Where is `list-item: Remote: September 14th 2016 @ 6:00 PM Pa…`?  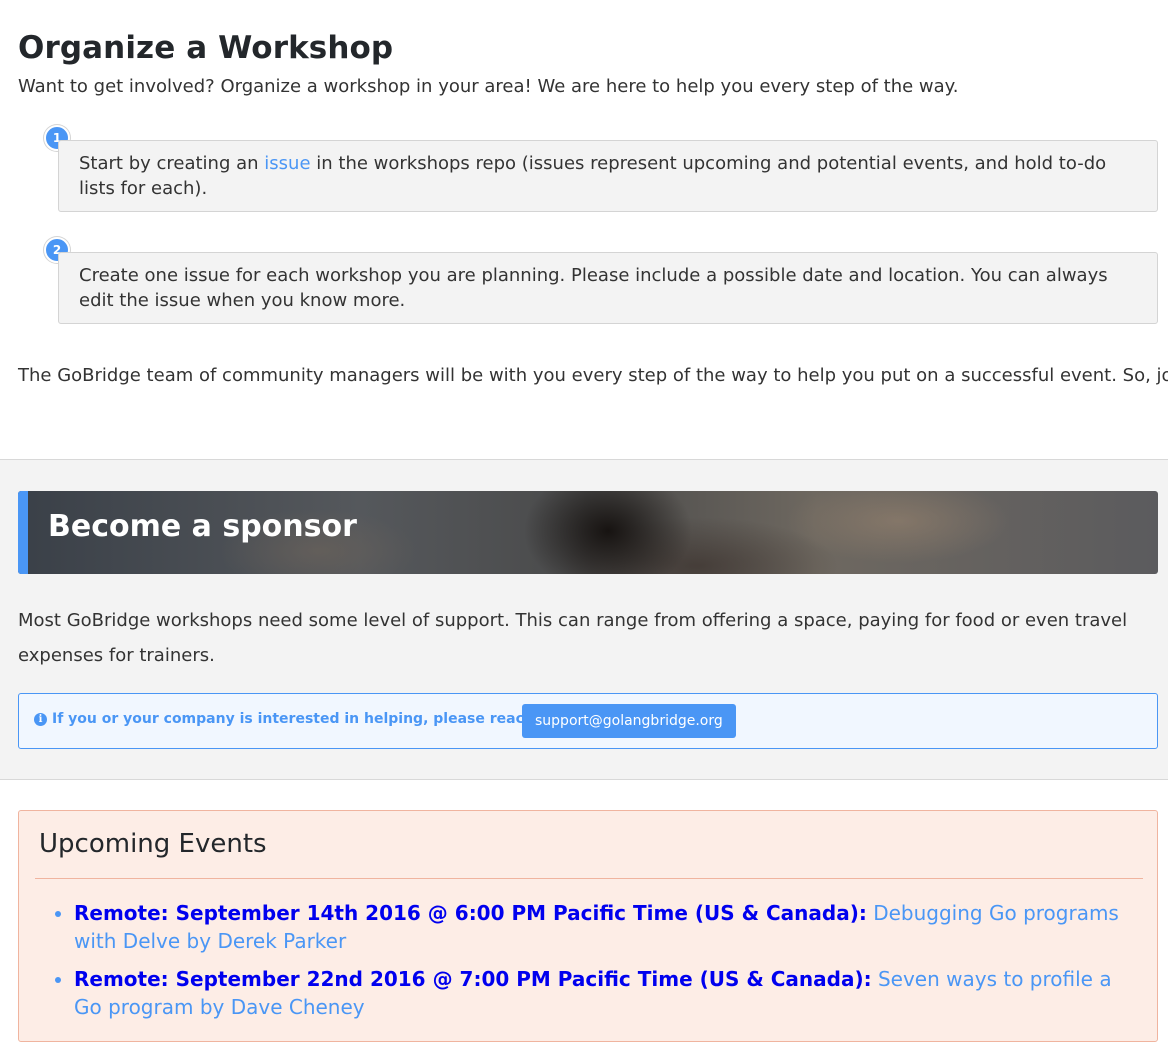 list-item: Remote: September 14th 2016 @ 6:00 PM Pa… is located at coordinates (594, 927).